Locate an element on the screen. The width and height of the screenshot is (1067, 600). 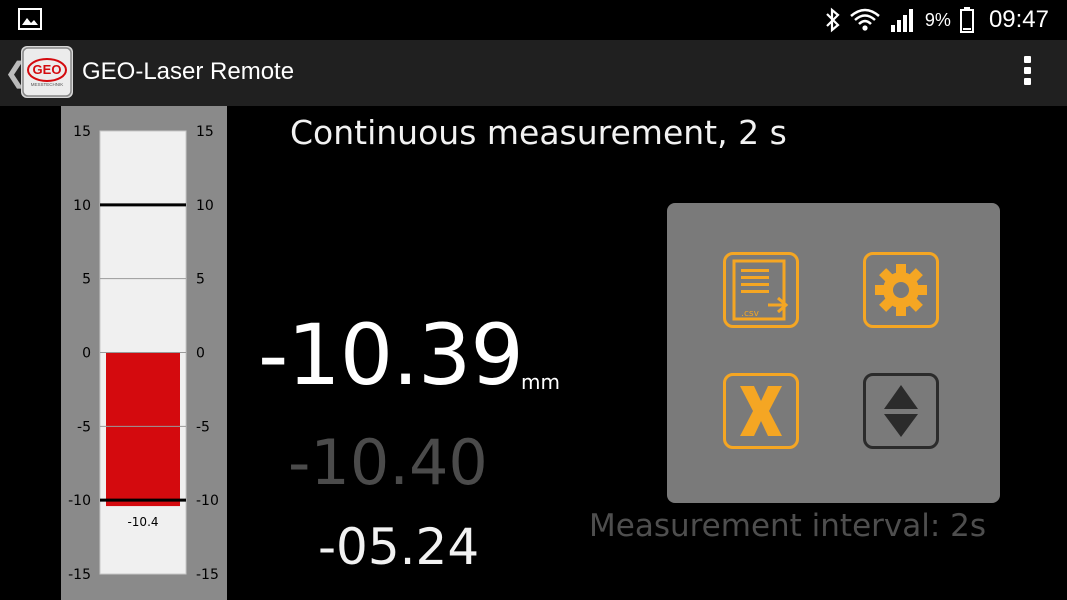
close-x-icon is located at coordinates (761, 411).